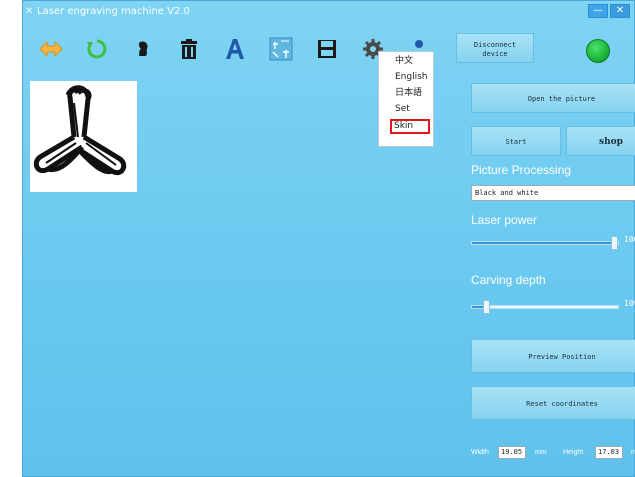 Image resolution: width=635 pixels, height=477 pixels. Describe the element at coordinates (629, 239) in the screenshot. I see `laser-power-value: 100%` at that location.